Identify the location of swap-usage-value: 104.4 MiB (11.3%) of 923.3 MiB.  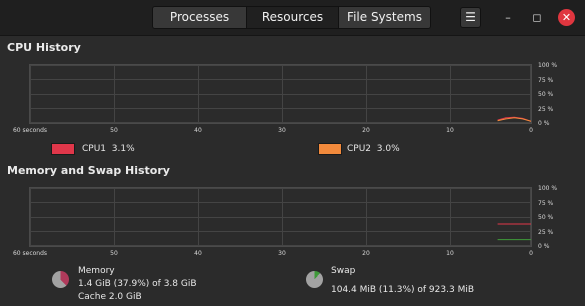
(403, 290).